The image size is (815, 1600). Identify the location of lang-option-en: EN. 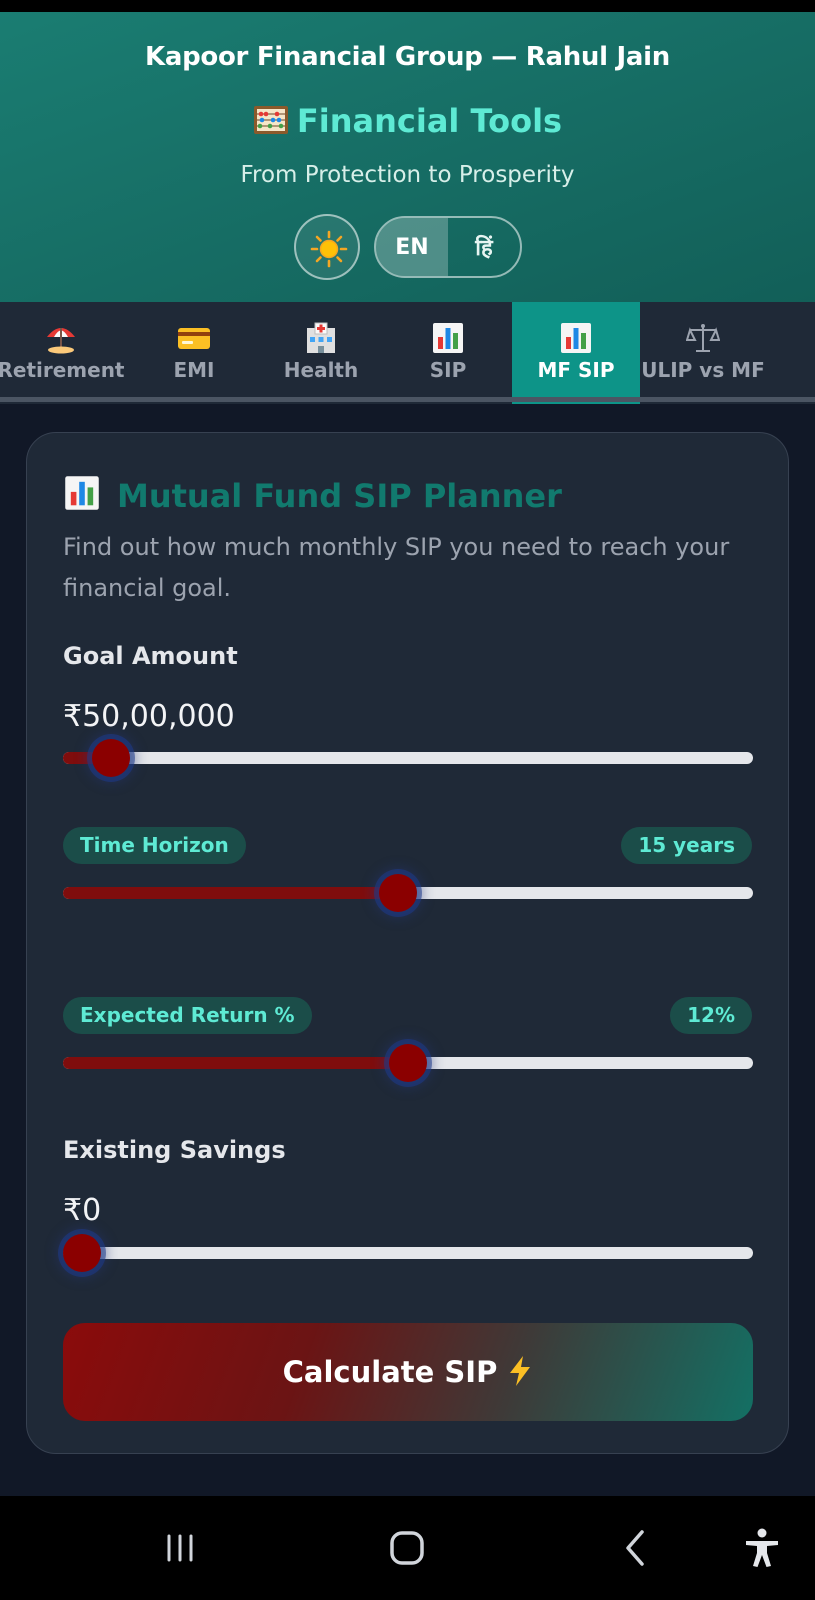
(412, 247).